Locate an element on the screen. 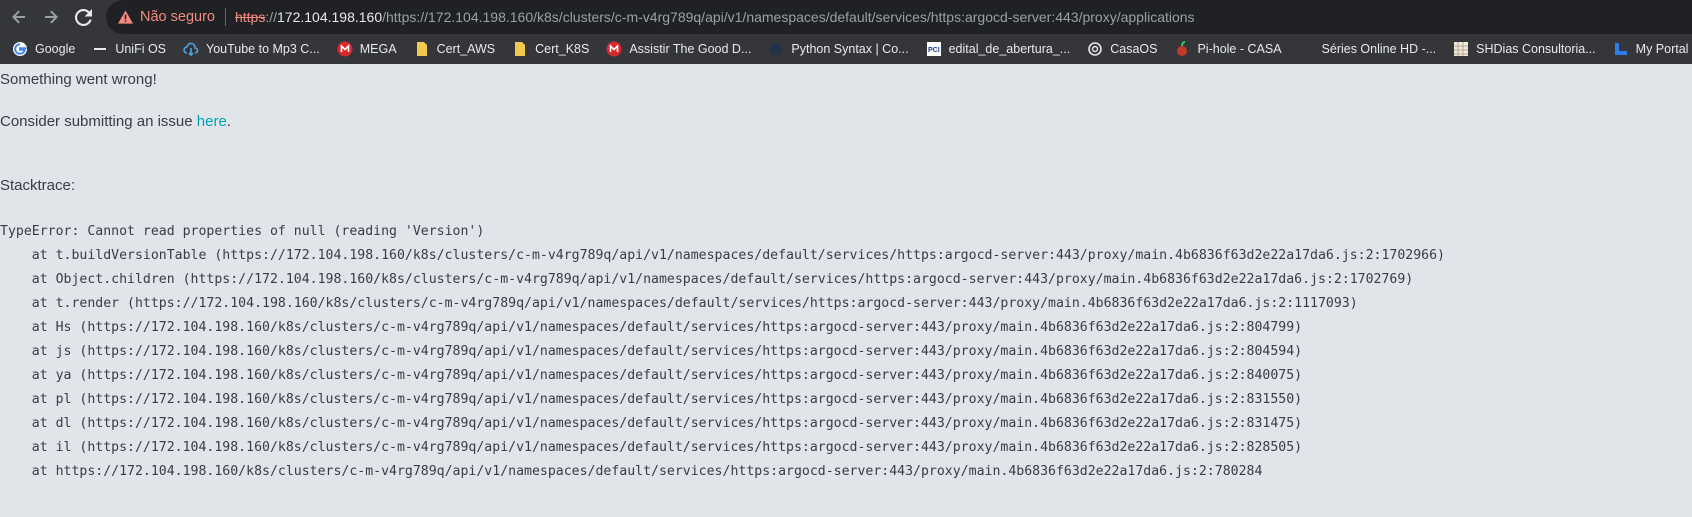 The width and height of the screenshot is (1692, 517). warning-icon is located at coordinates (125, 17).